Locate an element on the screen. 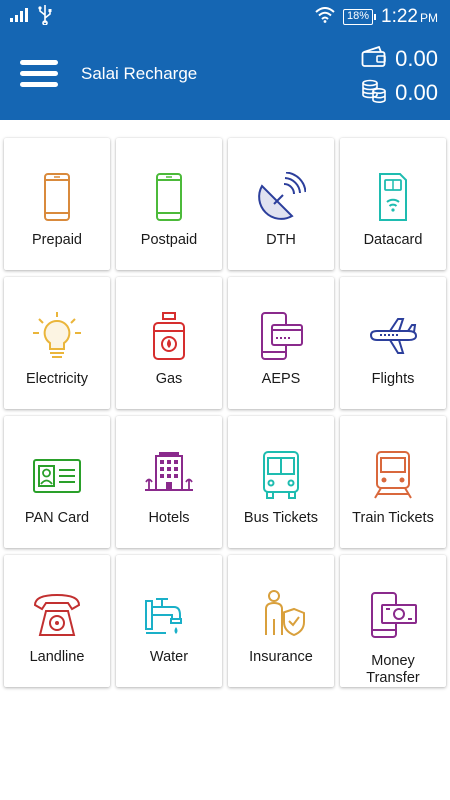  service-label: Insurance is located at coordinates (281, 657).